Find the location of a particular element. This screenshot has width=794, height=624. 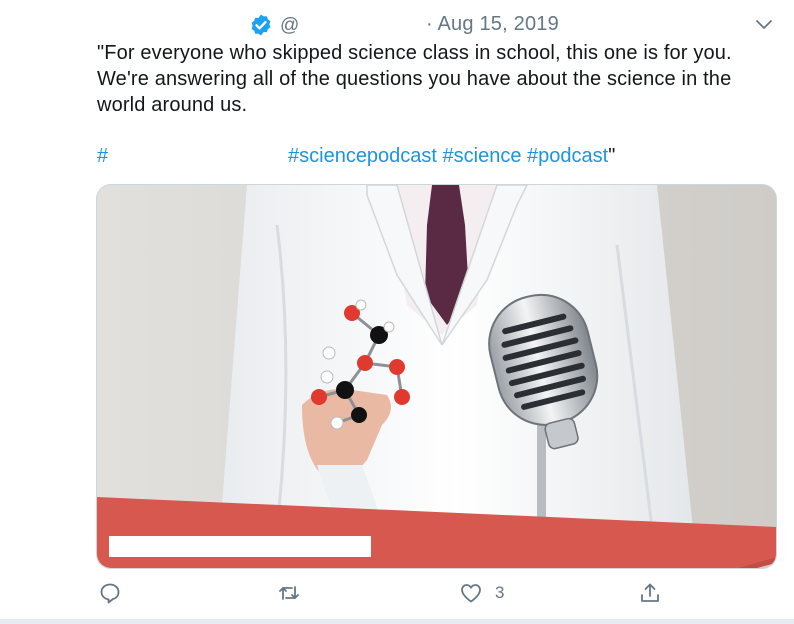

hashtag-podcast: #podcast is located at coordinates (567, 156).